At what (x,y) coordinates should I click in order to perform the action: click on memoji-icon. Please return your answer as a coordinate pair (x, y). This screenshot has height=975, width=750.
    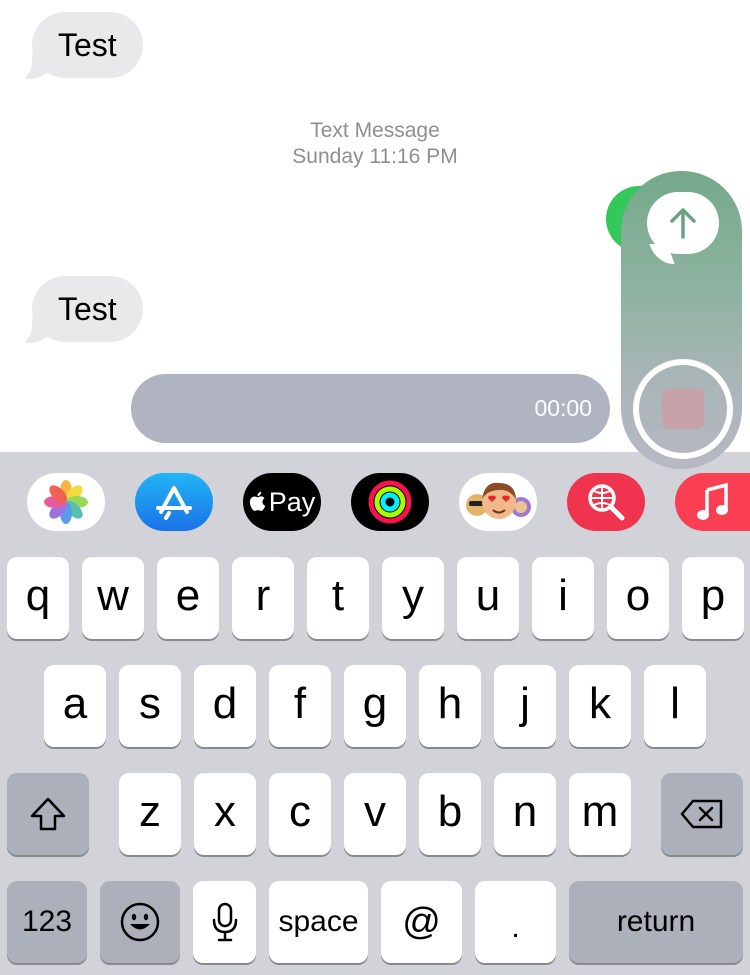
    Looking at the image, I should click on (498, 502).